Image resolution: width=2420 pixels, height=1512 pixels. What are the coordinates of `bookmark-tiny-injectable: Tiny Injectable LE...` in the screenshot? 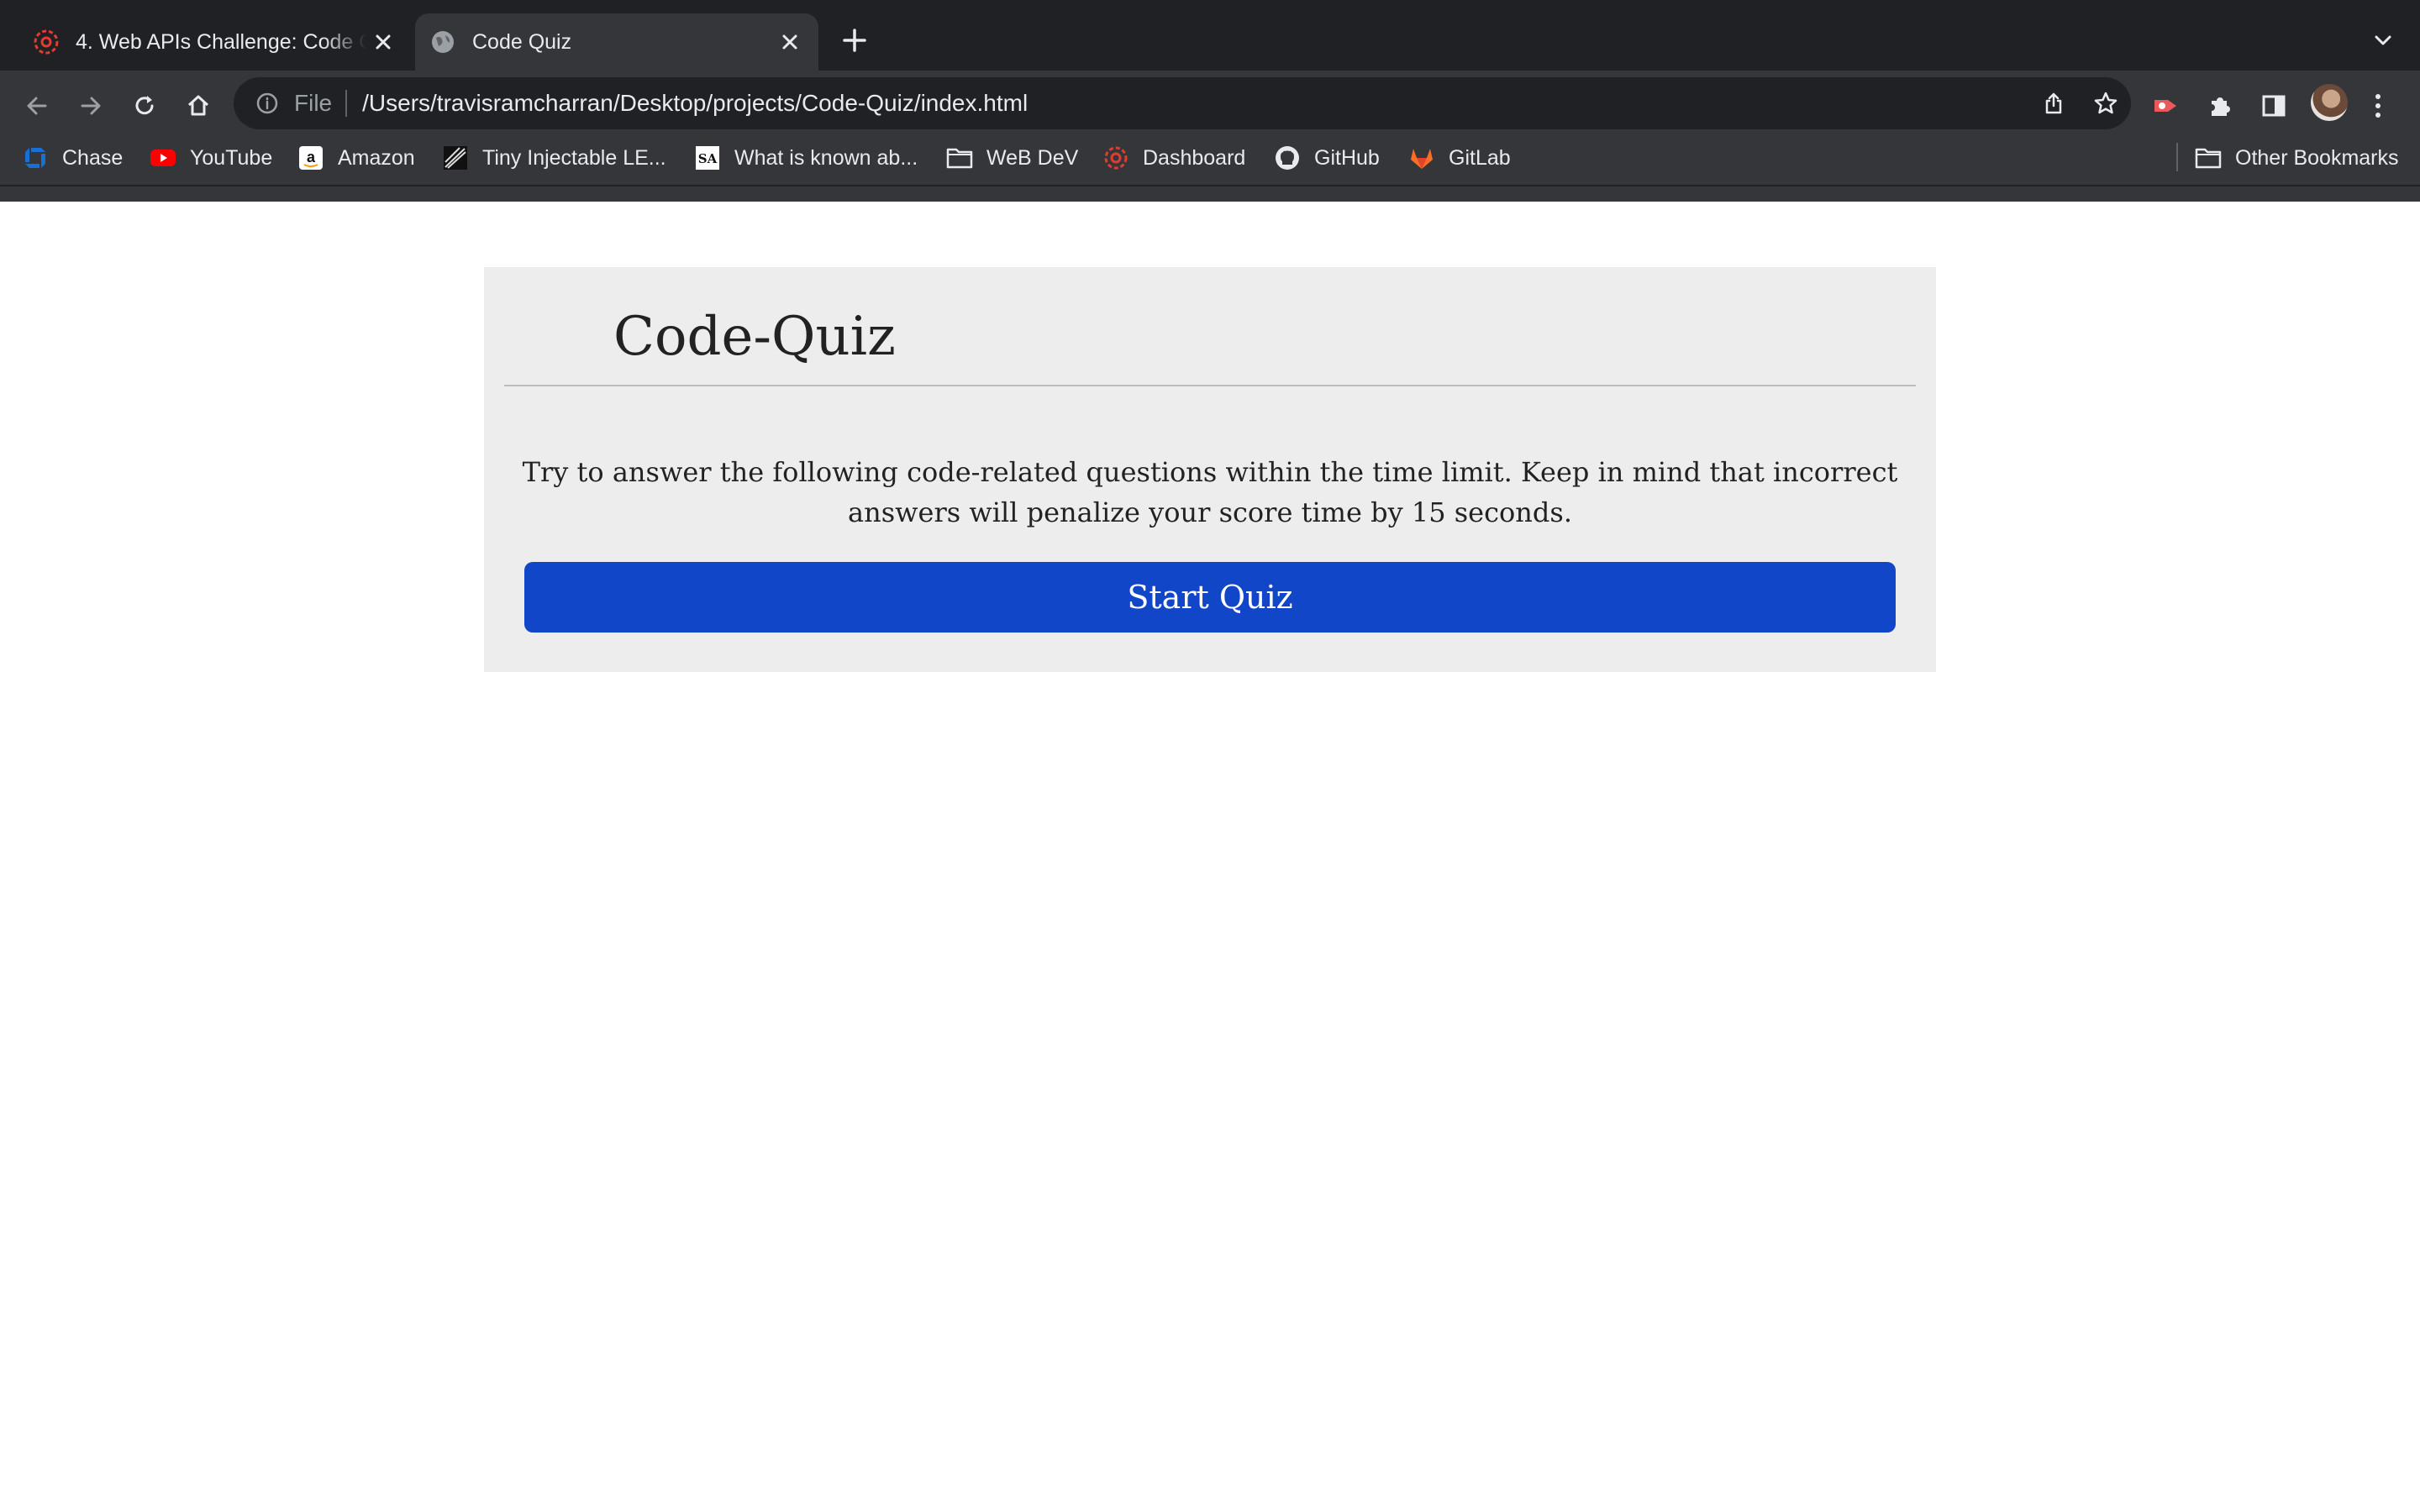 It's located at (554, 157).